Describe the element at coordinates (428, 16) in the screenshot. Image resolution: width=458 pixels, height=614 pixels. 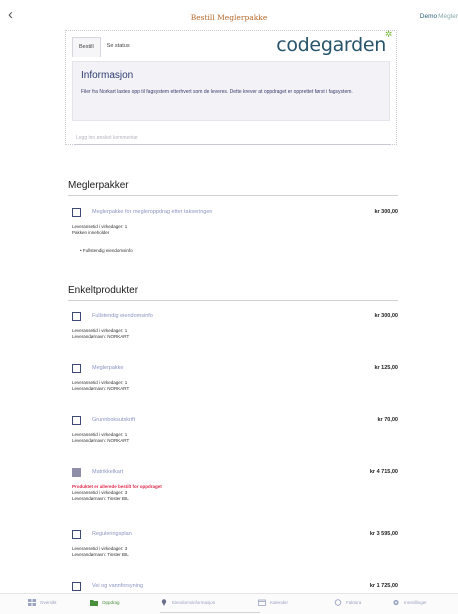
I see `user-first-name: Demo` at that location.